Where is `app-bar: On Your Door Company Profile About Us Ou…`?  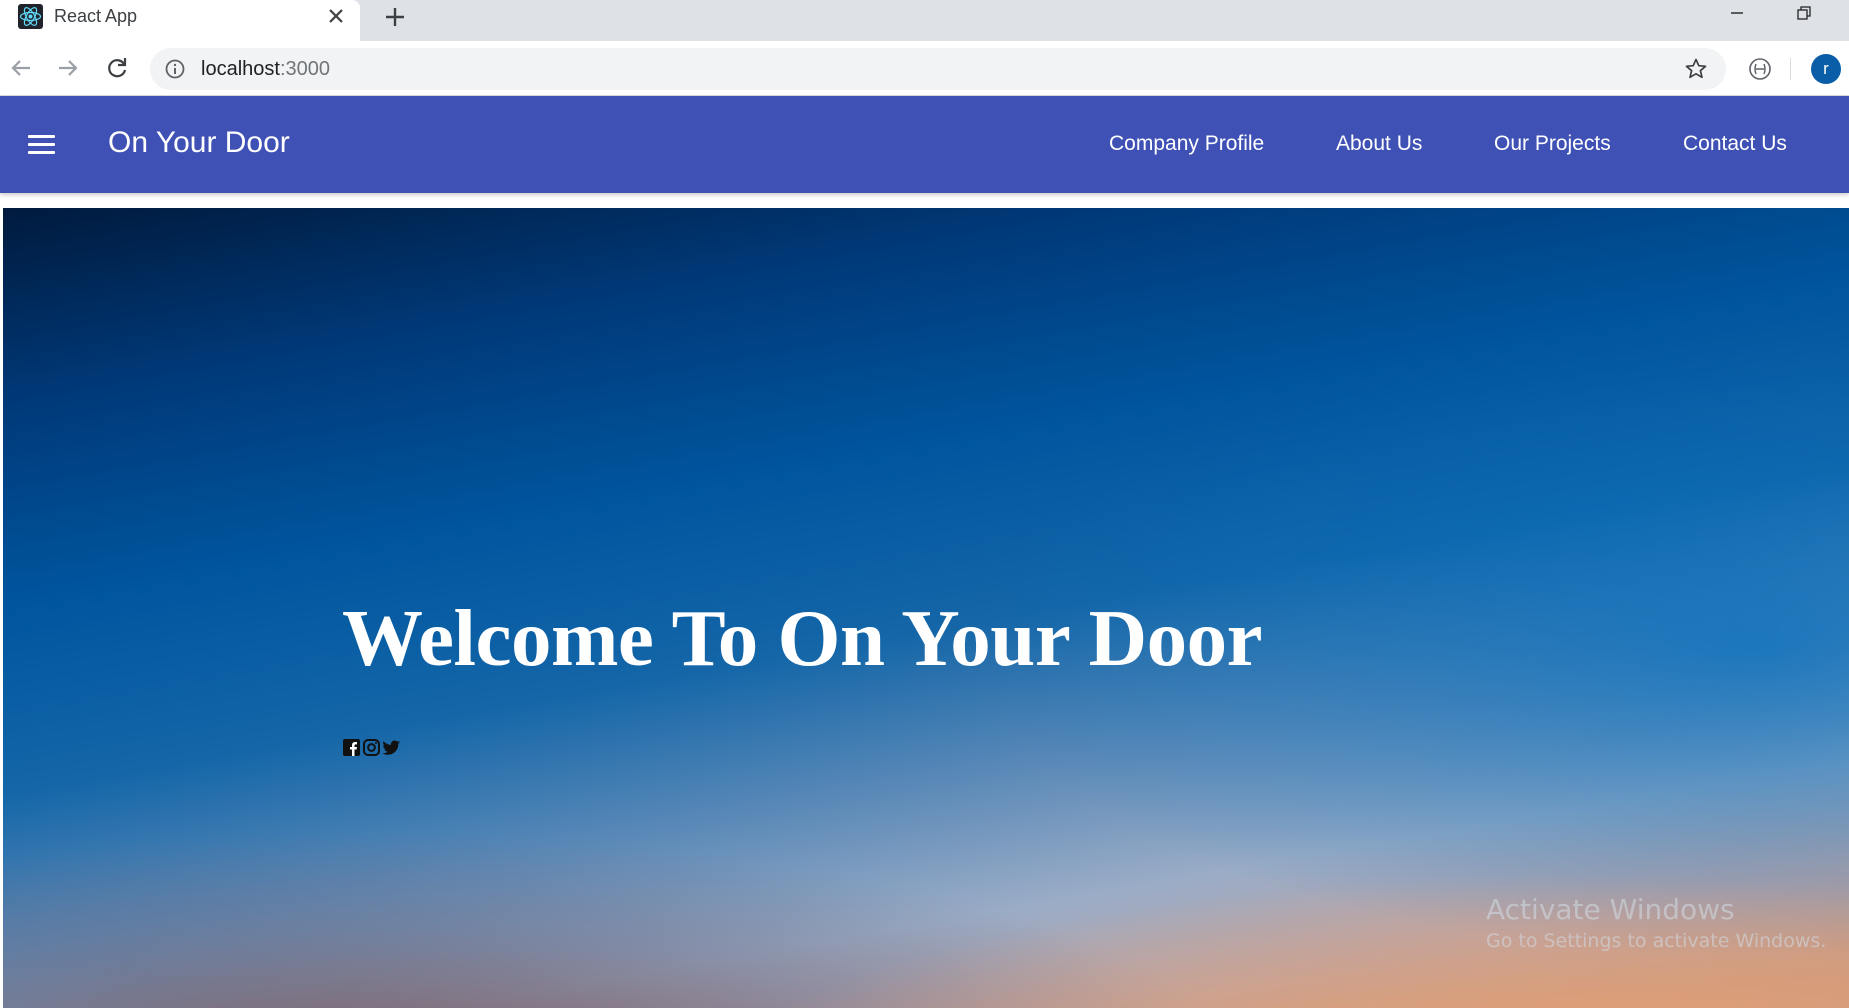
app-bar: On Your Door Company Profile About Us Ou… is located at coordinates (924, 144).